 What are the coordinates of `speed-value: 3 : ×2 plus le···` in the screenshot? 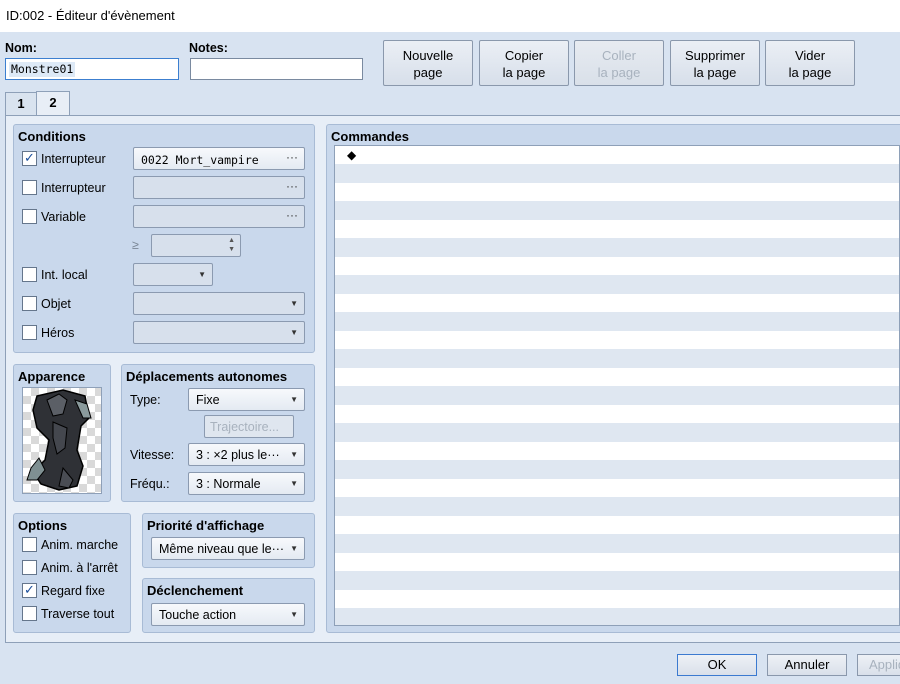 It's located at (238, 455).